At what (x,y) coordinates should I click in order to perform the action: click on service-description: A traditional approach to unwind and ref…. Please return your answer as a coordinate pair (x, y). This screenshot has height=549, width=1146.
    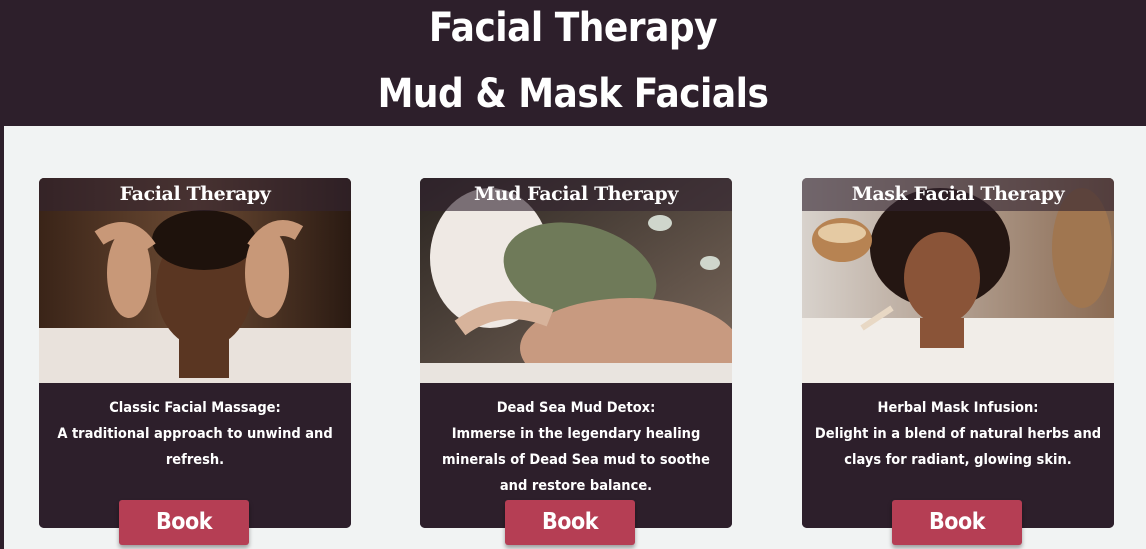
    Looking at the image, I should click on (195, 447).